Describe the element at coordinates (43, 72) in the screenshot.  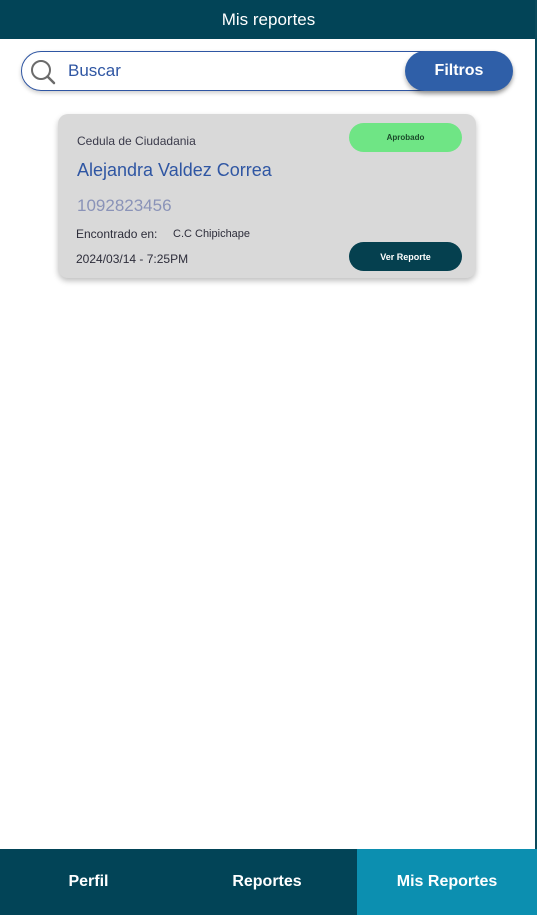
I see `search-icon` at that location.